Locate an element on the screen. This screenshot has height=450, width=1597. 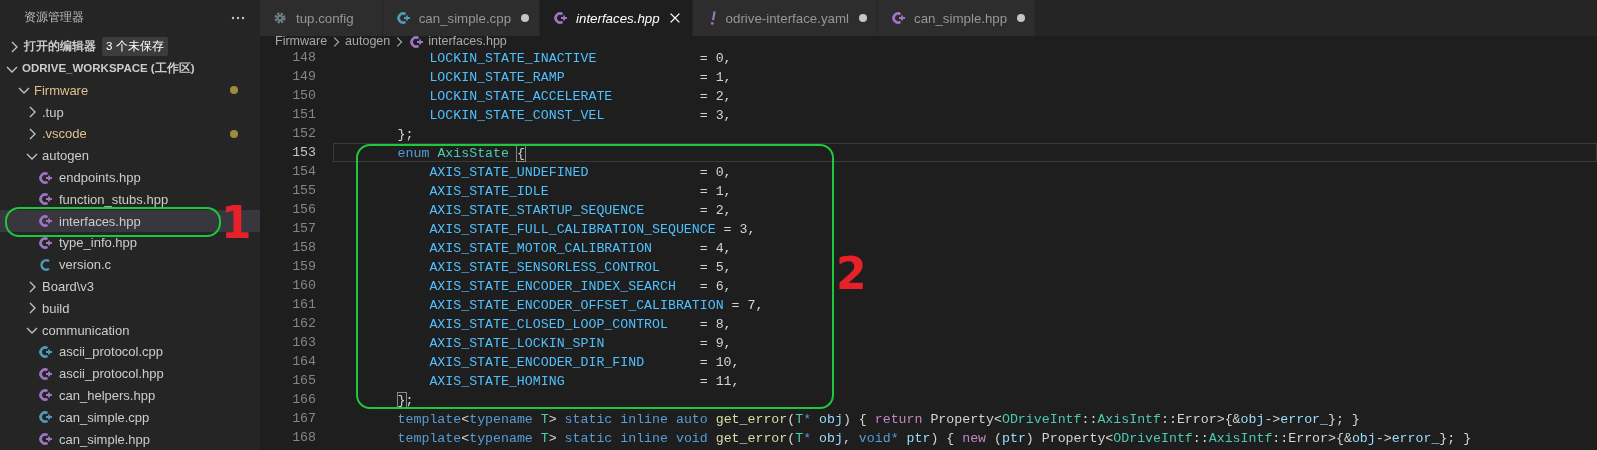
line-number: 152 is located at coordinates (303, 134).